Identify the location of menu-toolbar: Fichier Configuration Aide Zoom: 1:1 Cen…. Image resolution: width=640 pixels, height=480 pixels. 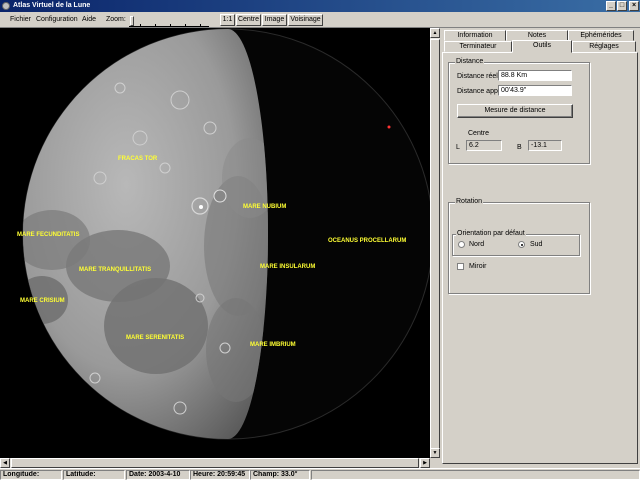
(320, 20).